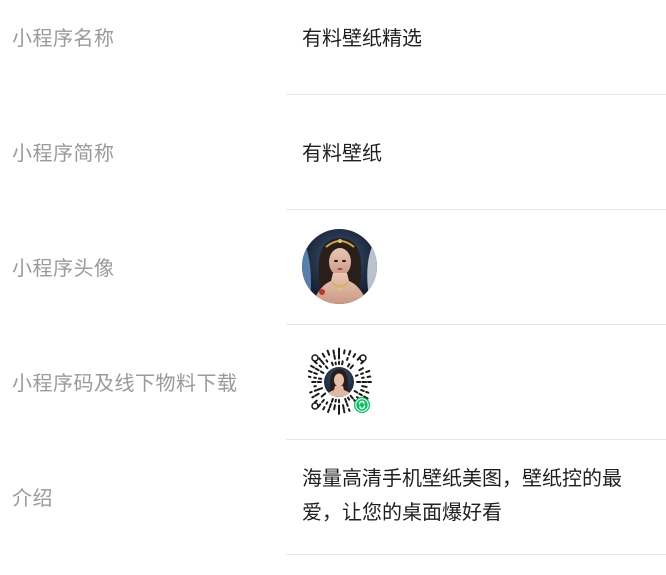 This screenshot has height=575, width=666. I want to click on mini-program-code-image, so click(339, 382).